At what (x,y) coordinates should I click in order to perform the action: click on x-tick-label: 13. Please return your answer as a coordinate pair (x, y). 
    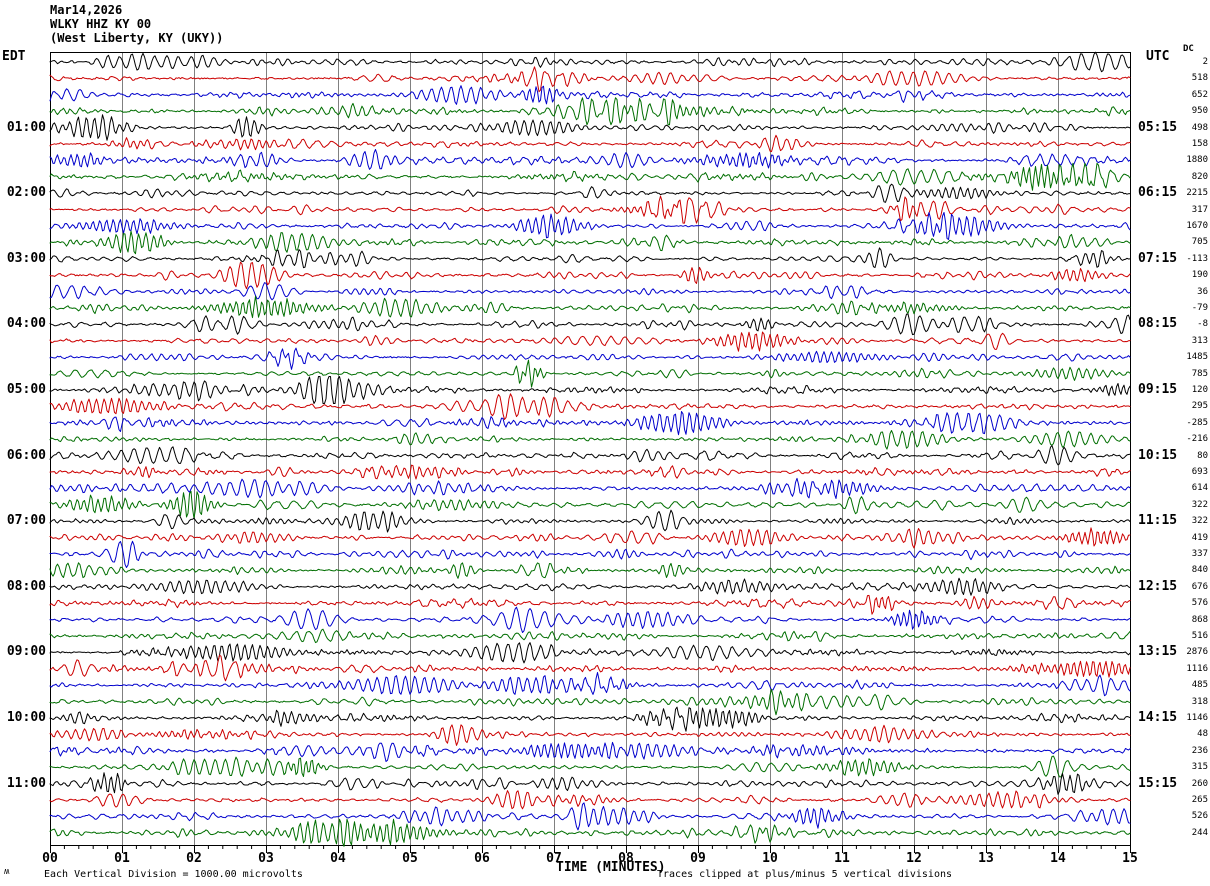
    Looking at the image, I should click on (986, 858).